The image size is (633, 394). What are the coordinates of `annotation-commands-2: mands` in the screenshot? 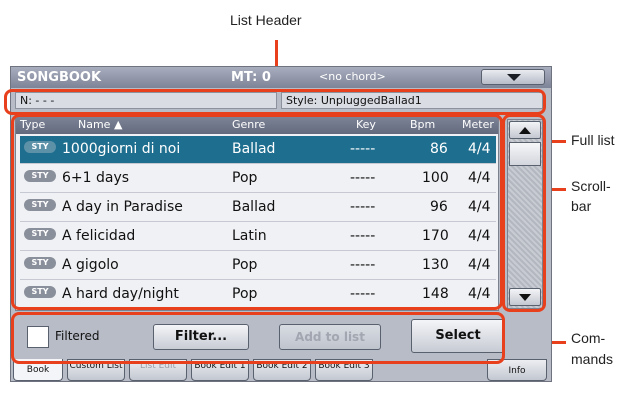 It's located at (592, 359).